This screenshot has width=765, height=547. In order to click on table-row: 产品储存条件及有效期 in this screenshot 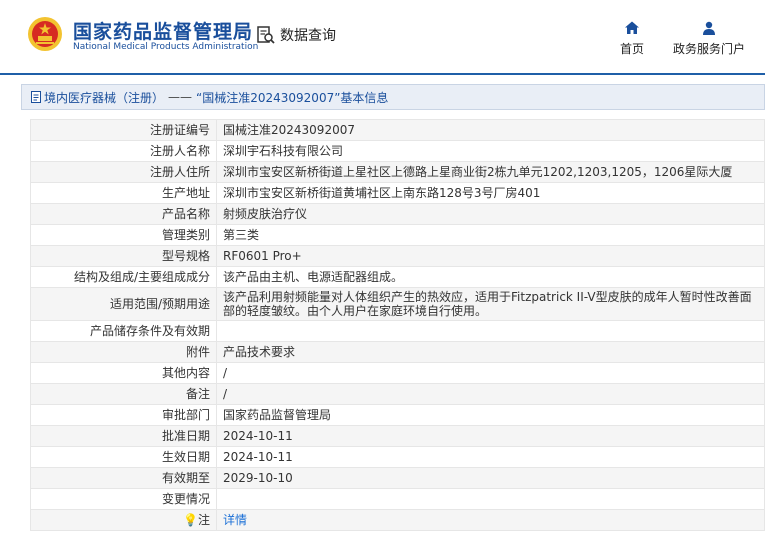, I will do `click(397, 331)`.